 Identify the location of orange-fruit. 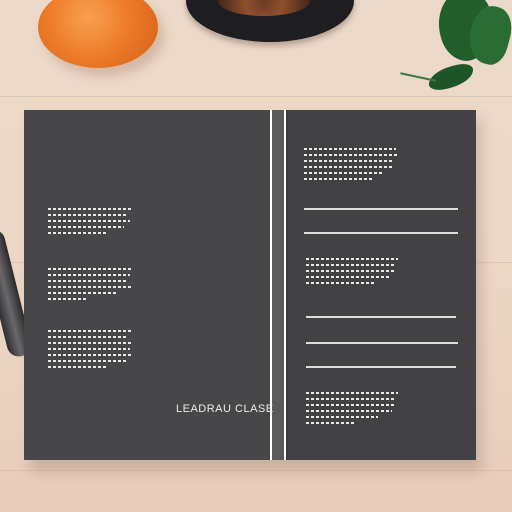
(98, 34).